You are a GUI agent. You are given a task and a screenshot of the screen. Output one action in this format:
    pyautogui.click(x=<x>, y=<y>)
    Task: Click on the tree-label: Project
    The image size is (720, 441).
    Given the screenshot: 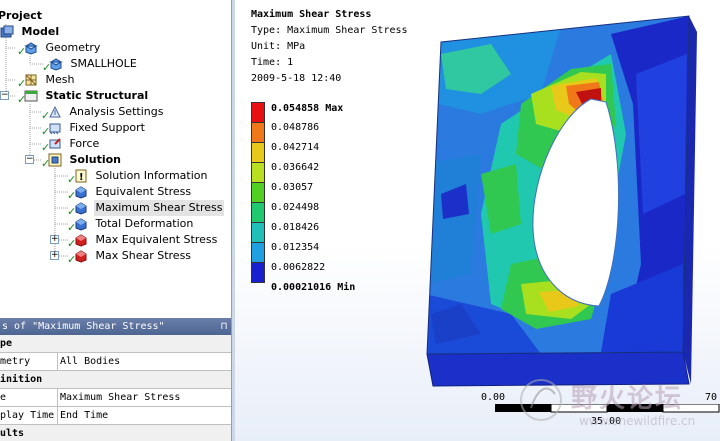 What is the action you would take?
    pyautogui.click(x=21, y=15)
    